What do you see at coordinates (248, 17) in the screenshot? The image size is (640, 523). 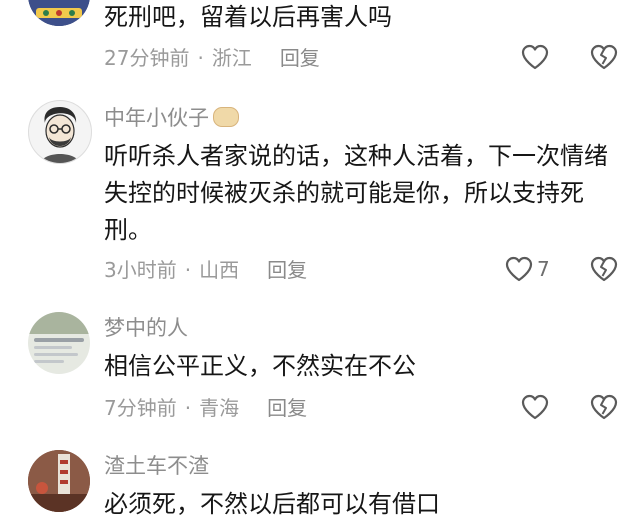 I see `comment-text: 死刑吧，留着以后再害人吗` at bounding box center [248, 17].